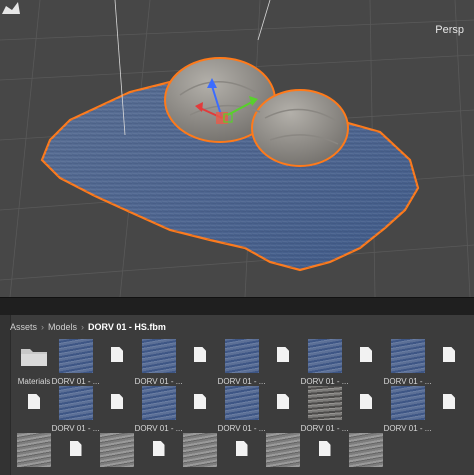 This screenshot has width=474, height=475. What do you see at coordinates (300, 128) in the screenshot?
I see `rock-medium` at bounding box center [300, 128].